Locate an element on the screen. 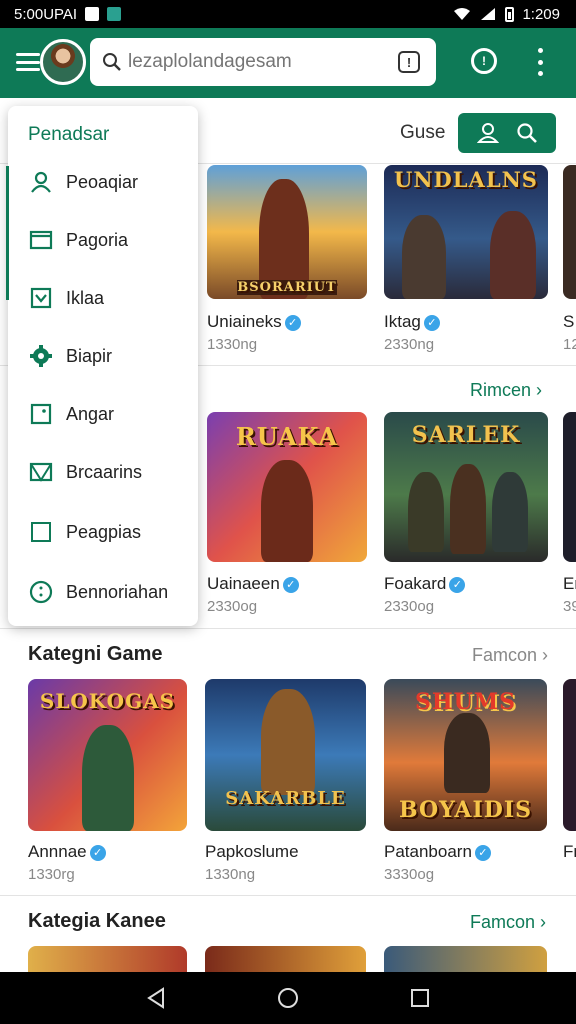 Image resolution: width=576 pixels, height=1024 pixels. checkbox-icon is located at coordinates (41, 298).